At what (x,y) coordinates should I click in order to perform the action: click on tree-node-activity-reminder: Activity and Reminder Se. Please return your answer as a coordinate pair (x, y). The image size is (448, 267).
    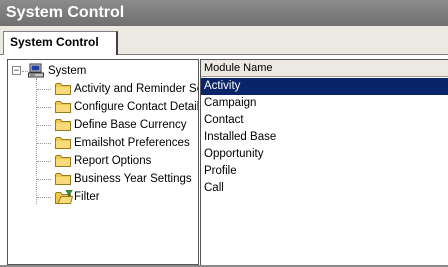
    Looking at the image, I should click on (103, 89).